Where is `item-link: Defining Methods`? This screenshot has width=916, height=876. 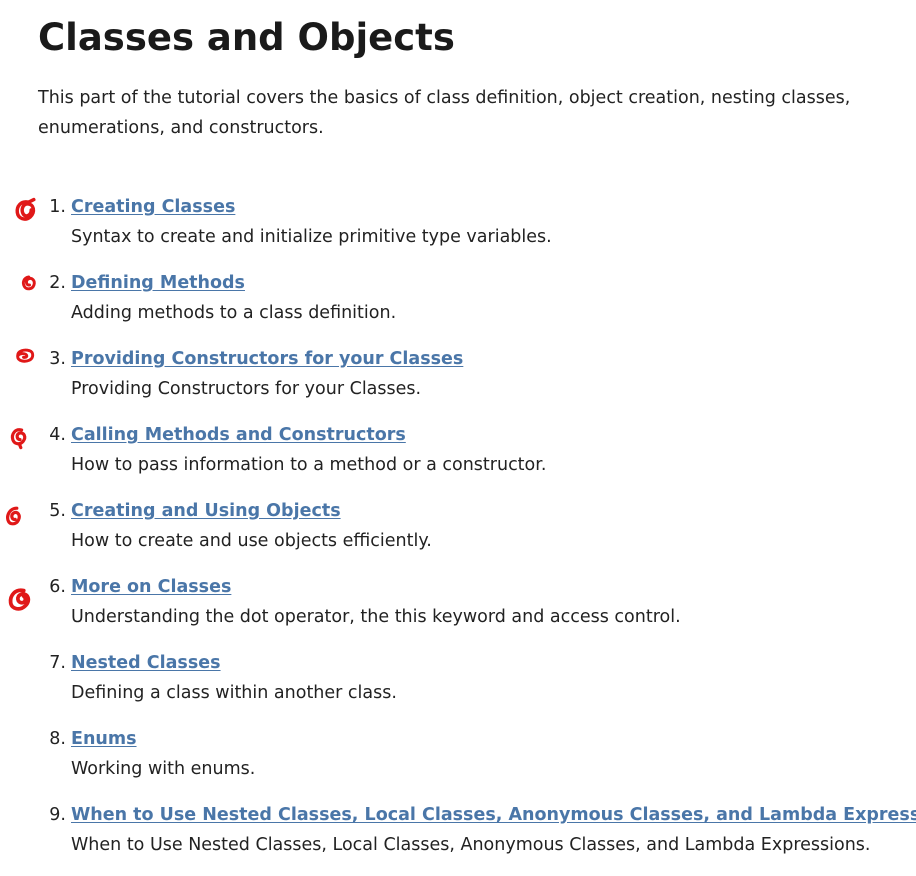 item-link: Defining Methods is located at coordinates (158, 283).